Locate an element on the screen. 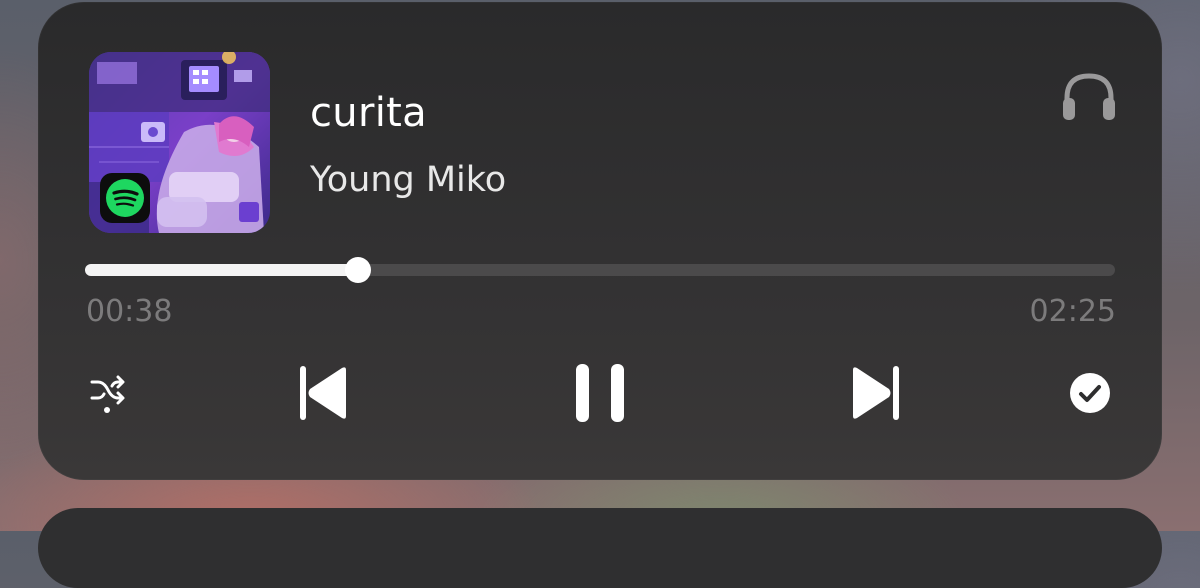 The image size is (1200, 588). track-artist: Young Miko is located at coordinates (408, 180).